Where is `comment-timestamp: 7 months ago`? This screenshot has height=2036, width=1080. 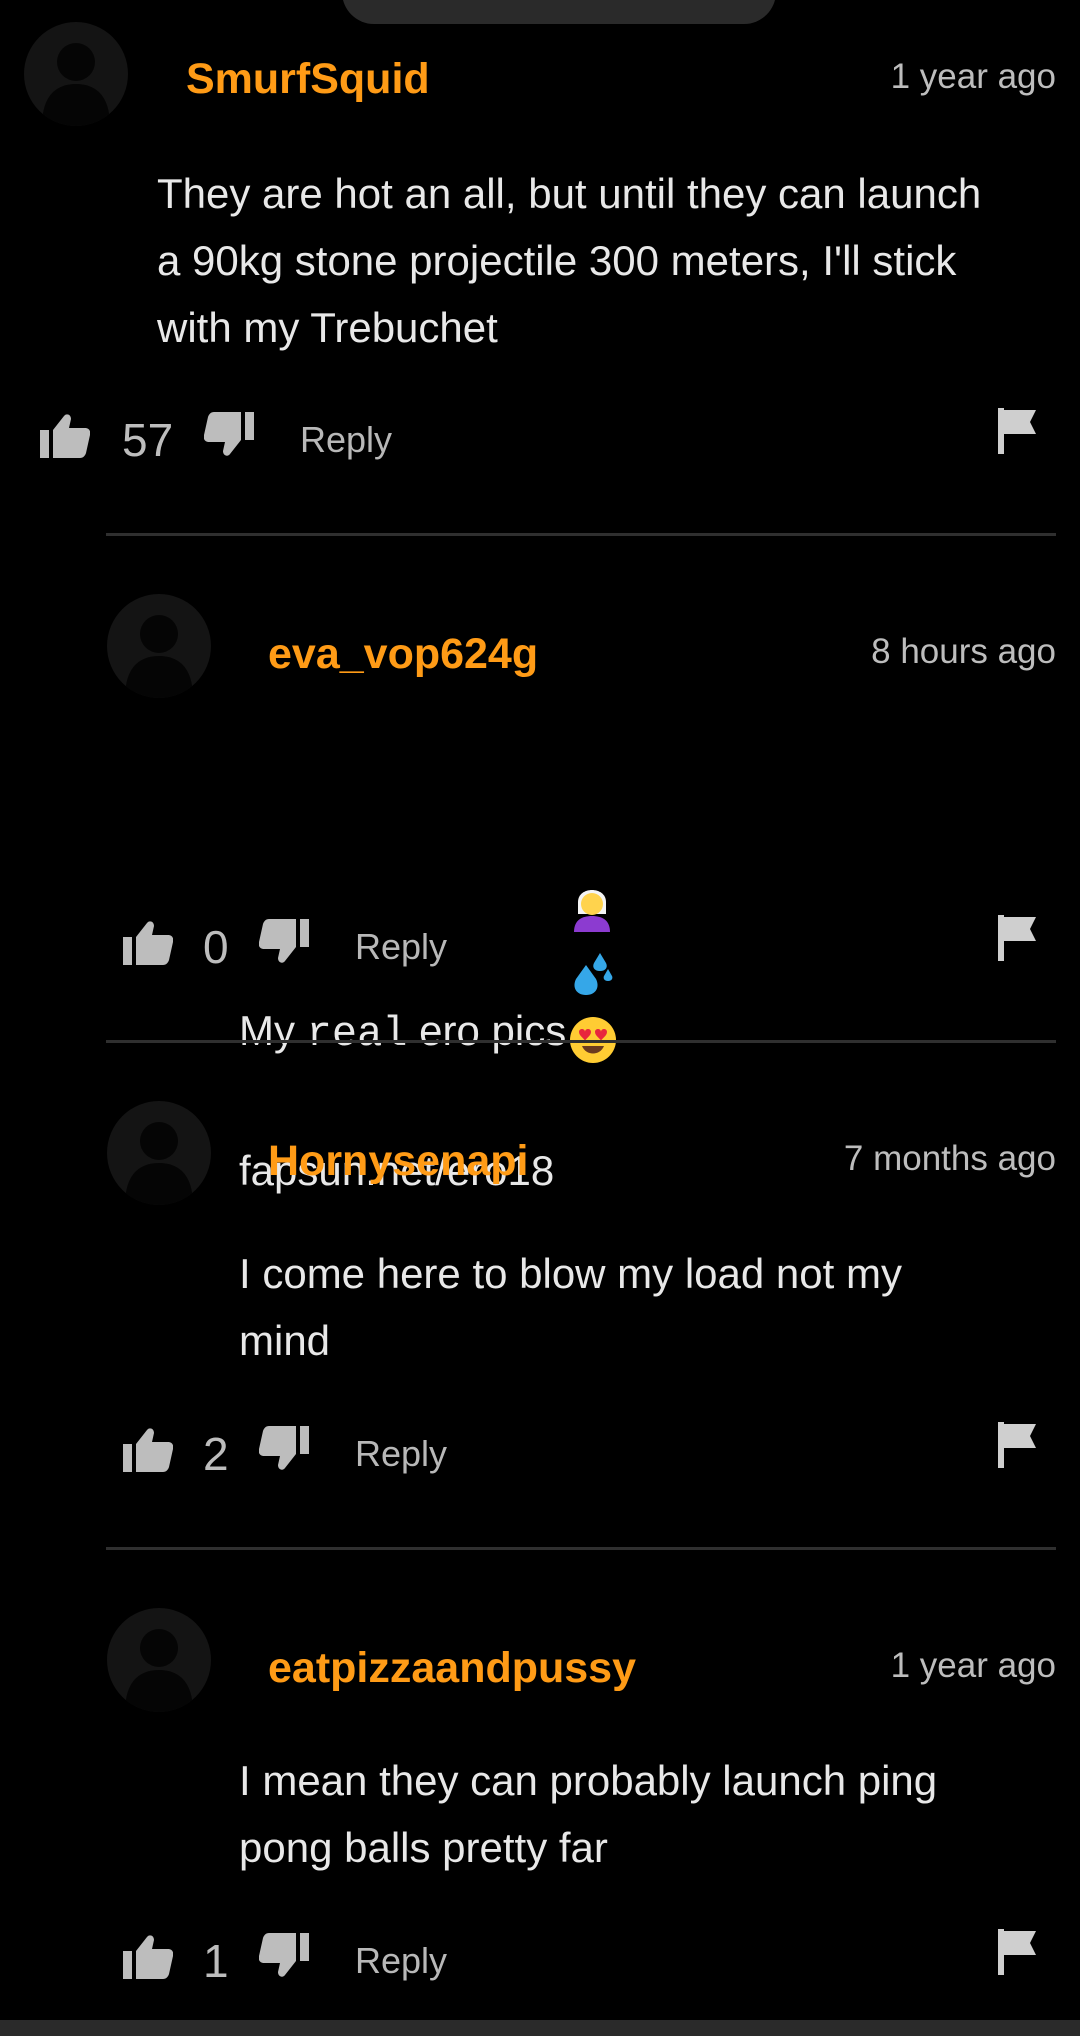 comment-timestamp: 7 months ago is located at coordinates (949, 1158).